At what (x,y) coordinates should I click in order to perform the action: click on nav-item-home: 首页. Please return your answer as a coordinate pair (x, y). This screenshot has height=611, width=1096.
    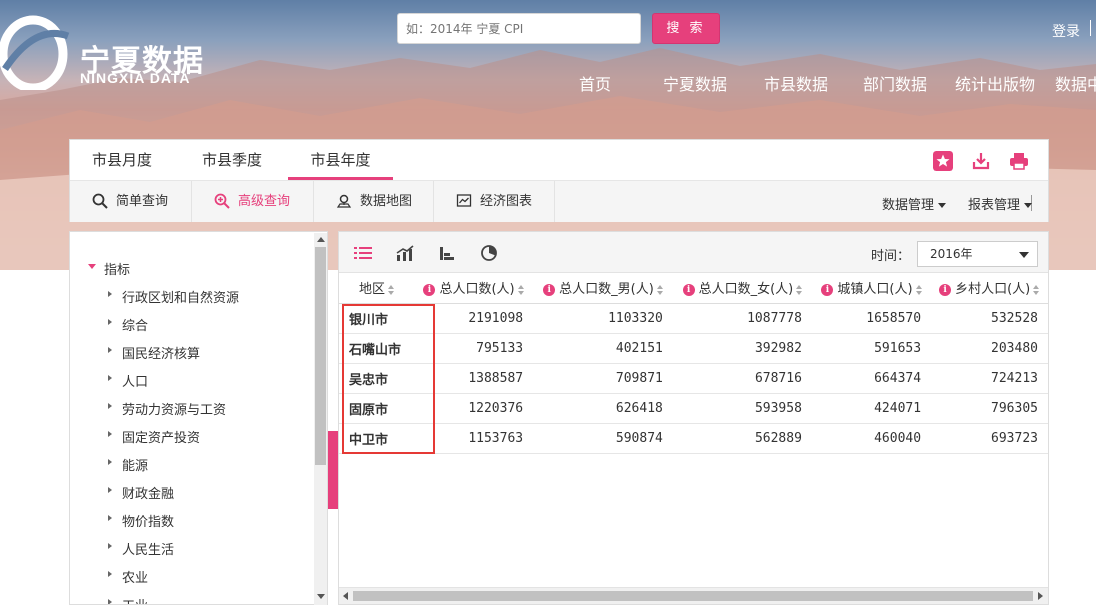
    Looking at the image, I should click on (595, 83).